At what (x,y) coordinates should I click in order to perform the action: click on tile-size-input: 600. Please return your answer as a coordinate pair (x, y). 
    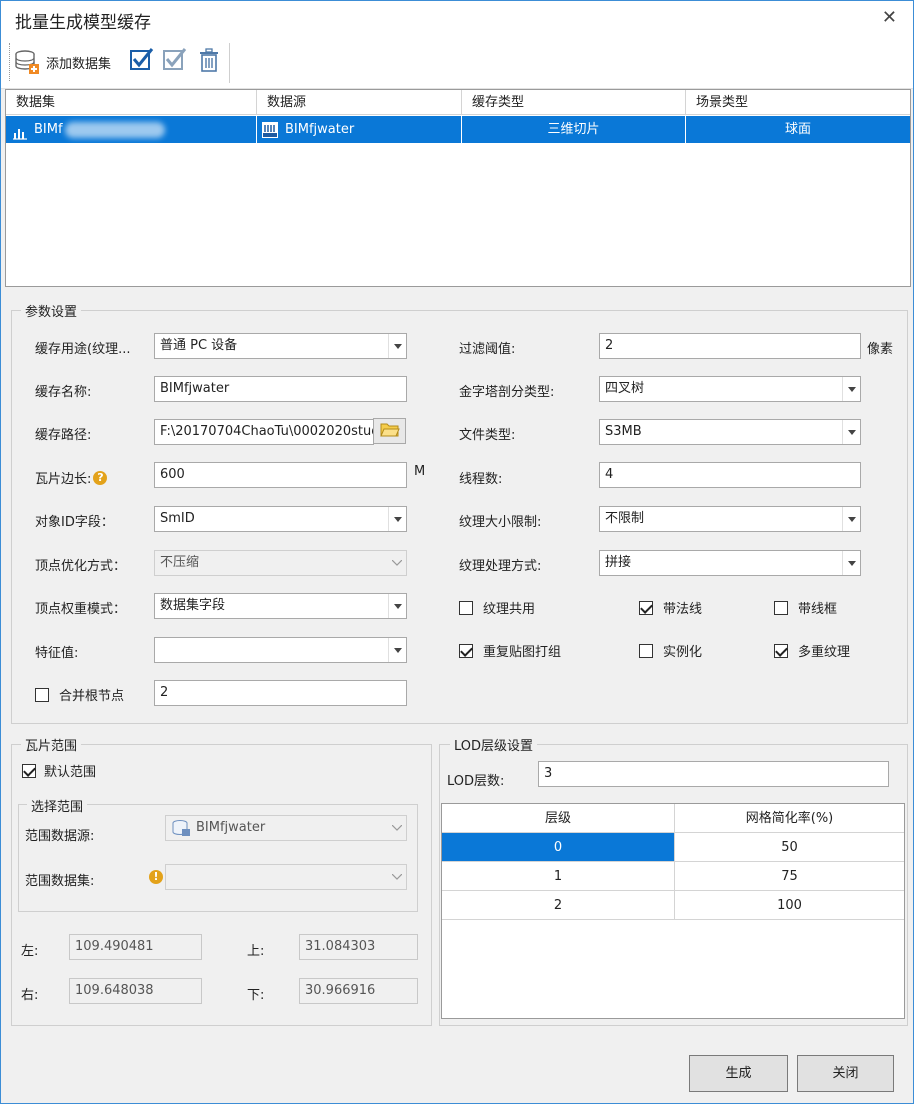
    Looking at the image, I should click on (280, 475).